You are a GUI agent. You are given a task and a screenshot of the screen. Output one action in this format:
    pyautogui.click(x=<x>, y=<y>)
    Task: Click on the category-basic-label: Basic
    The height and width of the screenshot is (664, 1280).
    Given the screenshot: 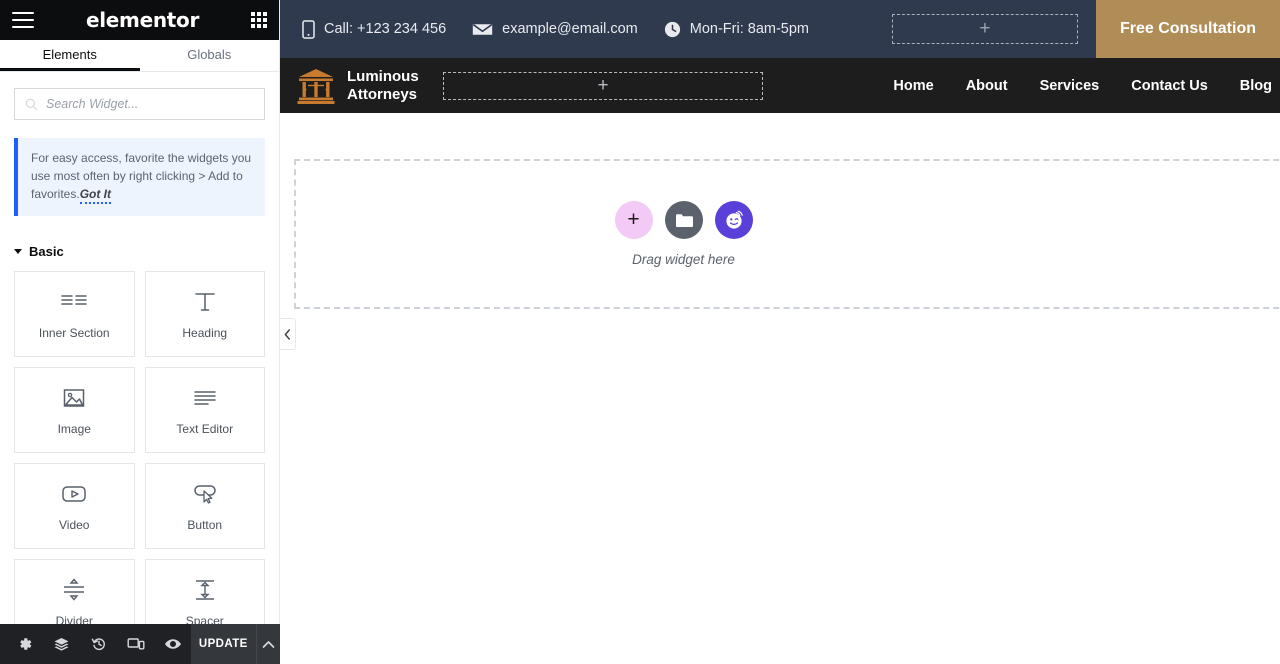 What is the action you would take?
    pyautogui.click(x=46, y=251)
    